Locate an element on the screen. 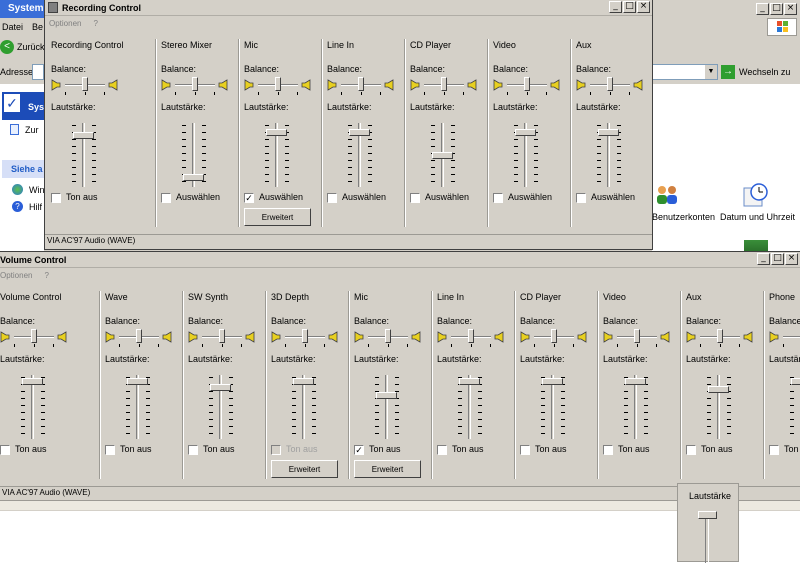  floating-volume-panel: Lautstärke is located at coordinates (708, 523).